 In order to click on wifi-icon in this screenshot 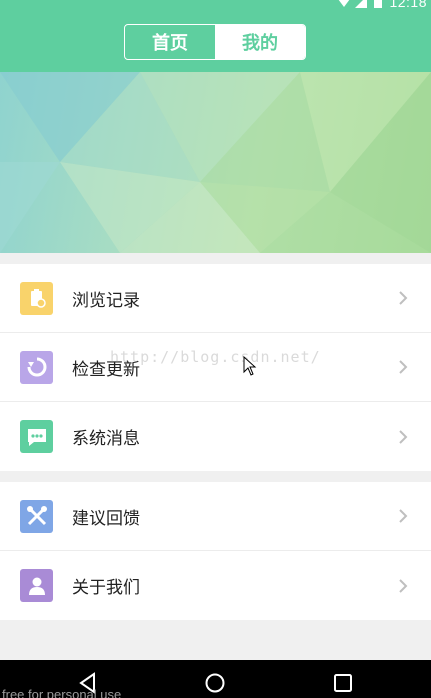, I will do `click(344, 3)`.